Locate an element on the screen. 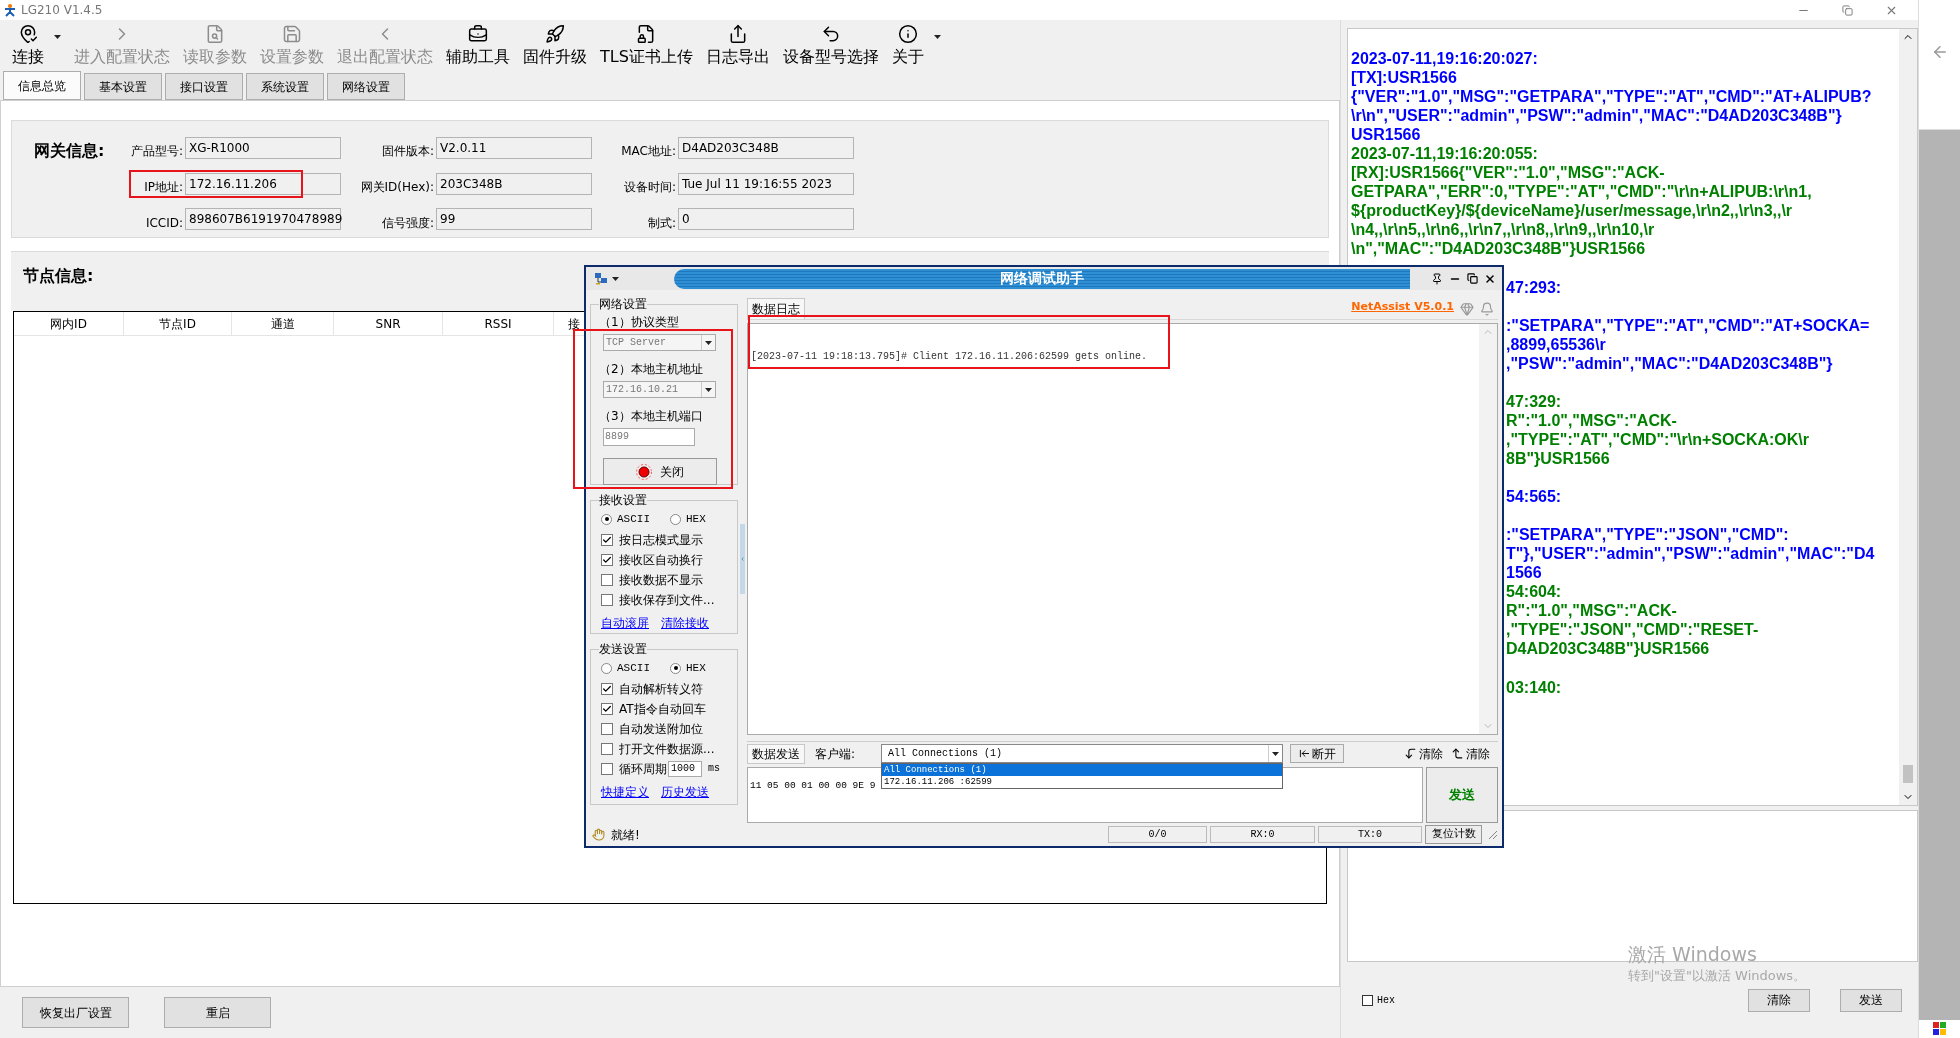 Image resolution: width=1960 pixels, height=1038 pixels. checkbox-label: Hex is located at coordinates (1386, 1000).